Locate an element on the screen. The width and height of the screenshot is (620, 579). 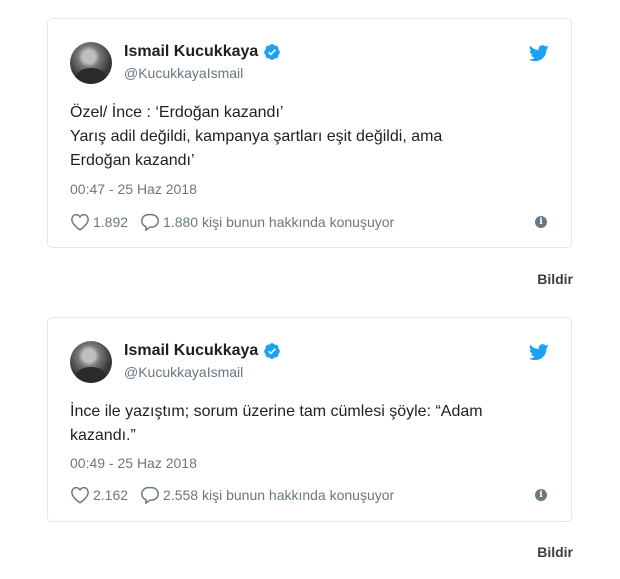
tweet-text-line: Erdoğan kazandı’ is located at coordinates (132, 160).